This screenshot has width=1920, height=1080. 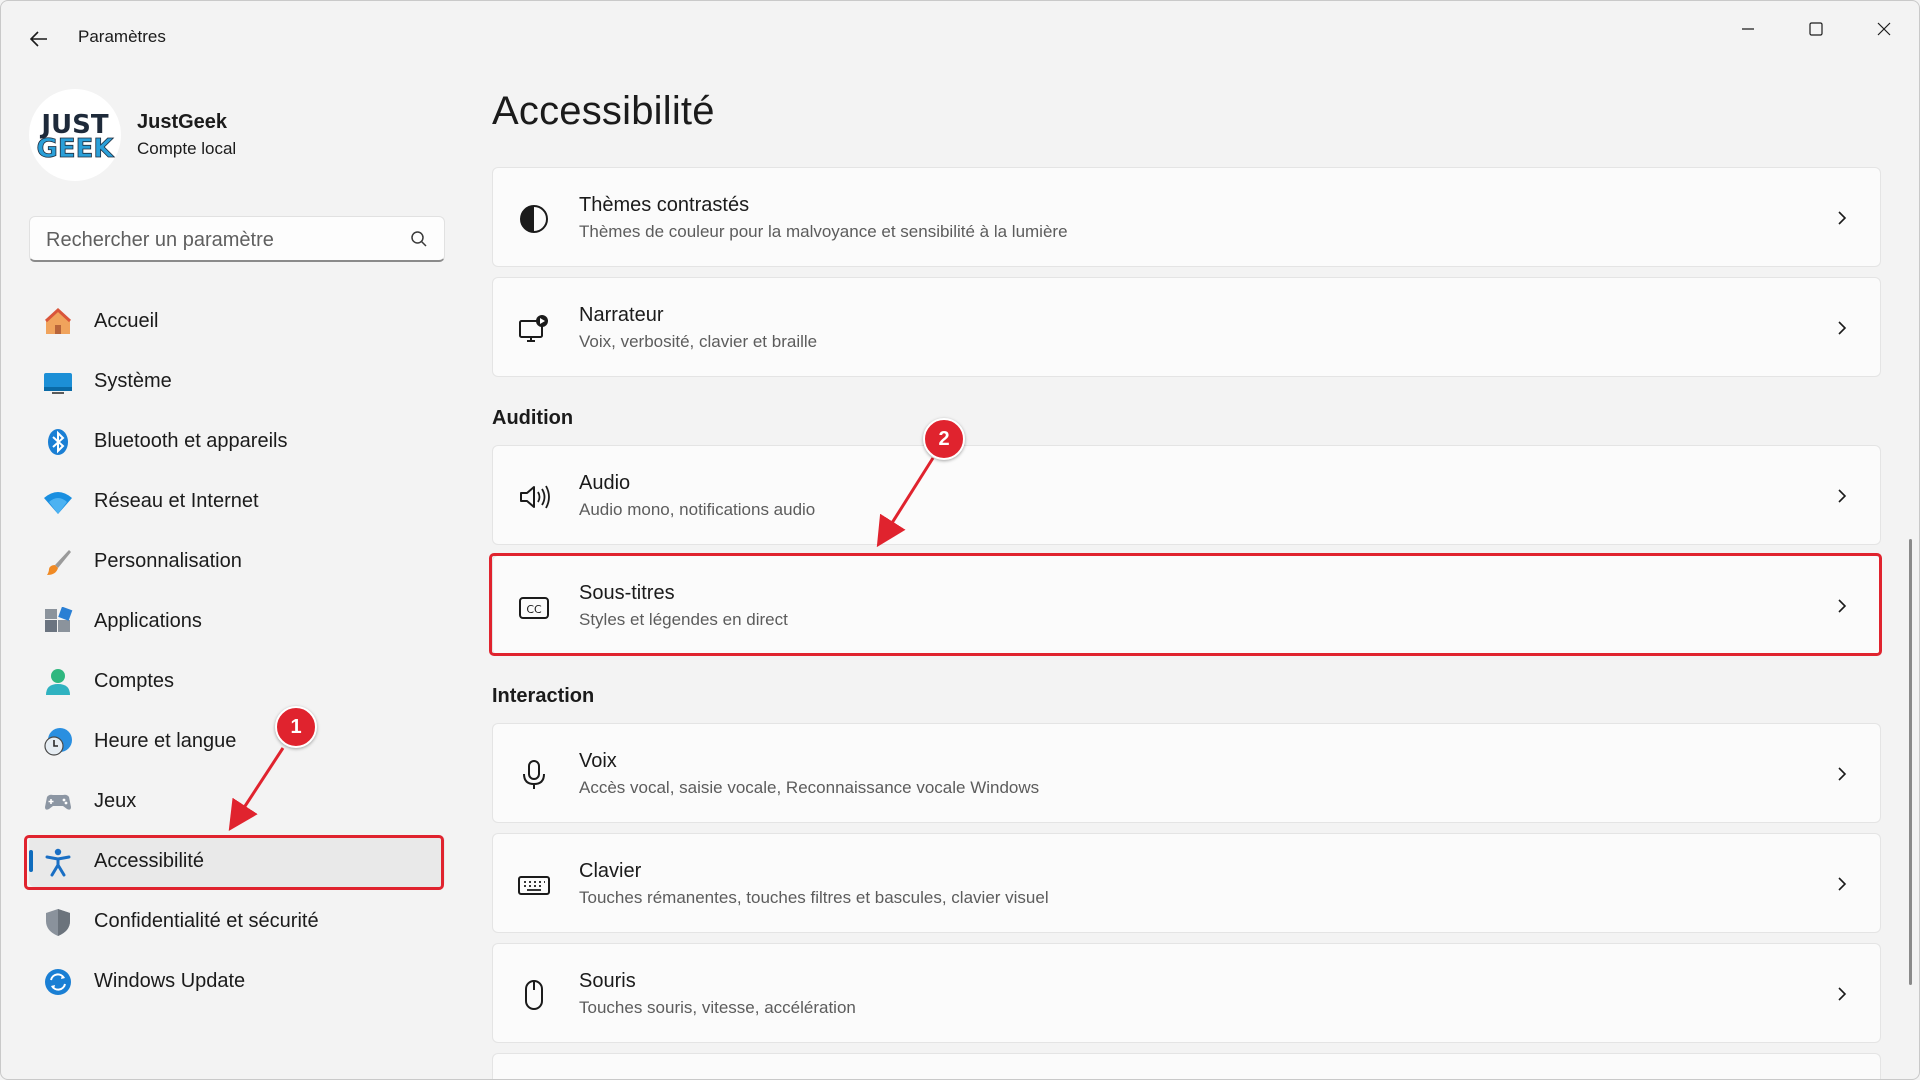 I want to click on card-partial, so click(x=1186, y=1066).